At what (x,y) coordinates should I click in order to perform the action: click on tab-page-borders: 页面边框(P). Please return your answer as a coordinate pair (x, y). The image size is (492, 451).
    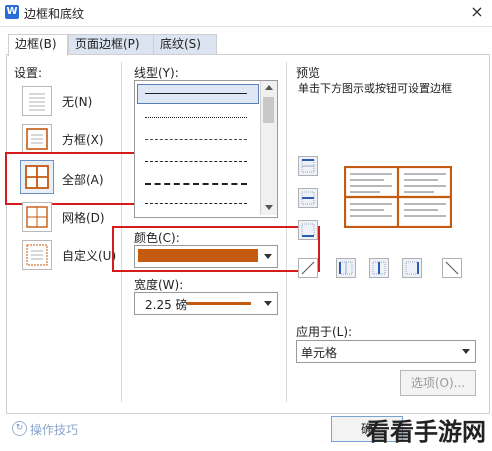
    Looking at the image, I should click on (113, 44).